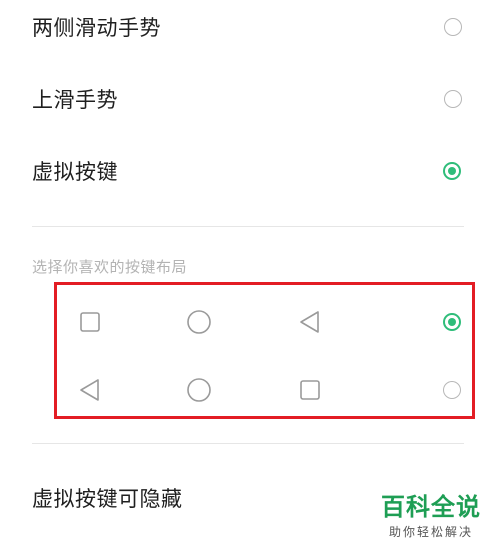 The width and height of the screenshot is (500, 550). What do you see at coordinates (430, 532) in the screenshot?
I see `watermark-subtitle: 助你轻松解决` at bounding box center [430, 532].